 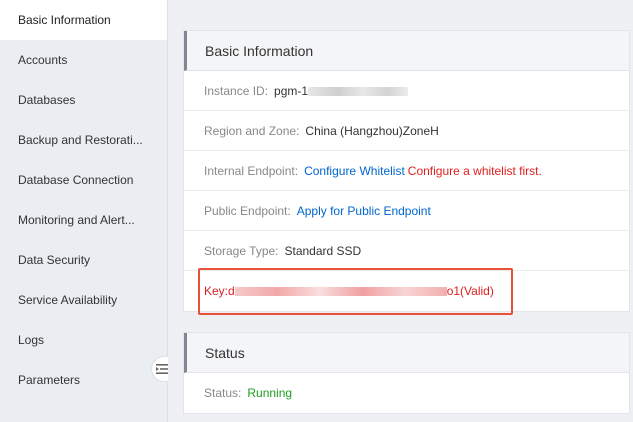 What do you see at coordinates (340, 292) in the screenshot?
I see `redacted-key` at bounding box center [340, 292].